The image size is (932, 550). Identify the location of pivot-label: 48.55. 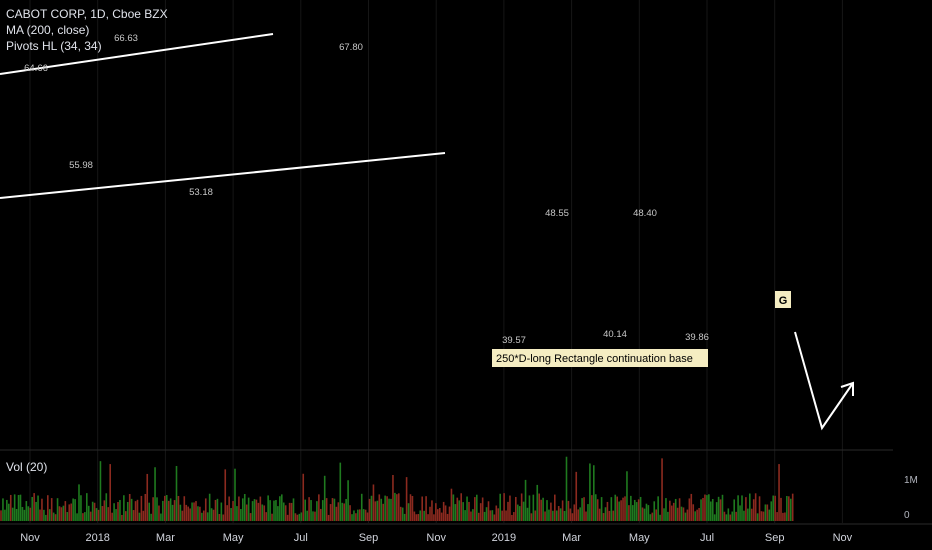
(557, 213).